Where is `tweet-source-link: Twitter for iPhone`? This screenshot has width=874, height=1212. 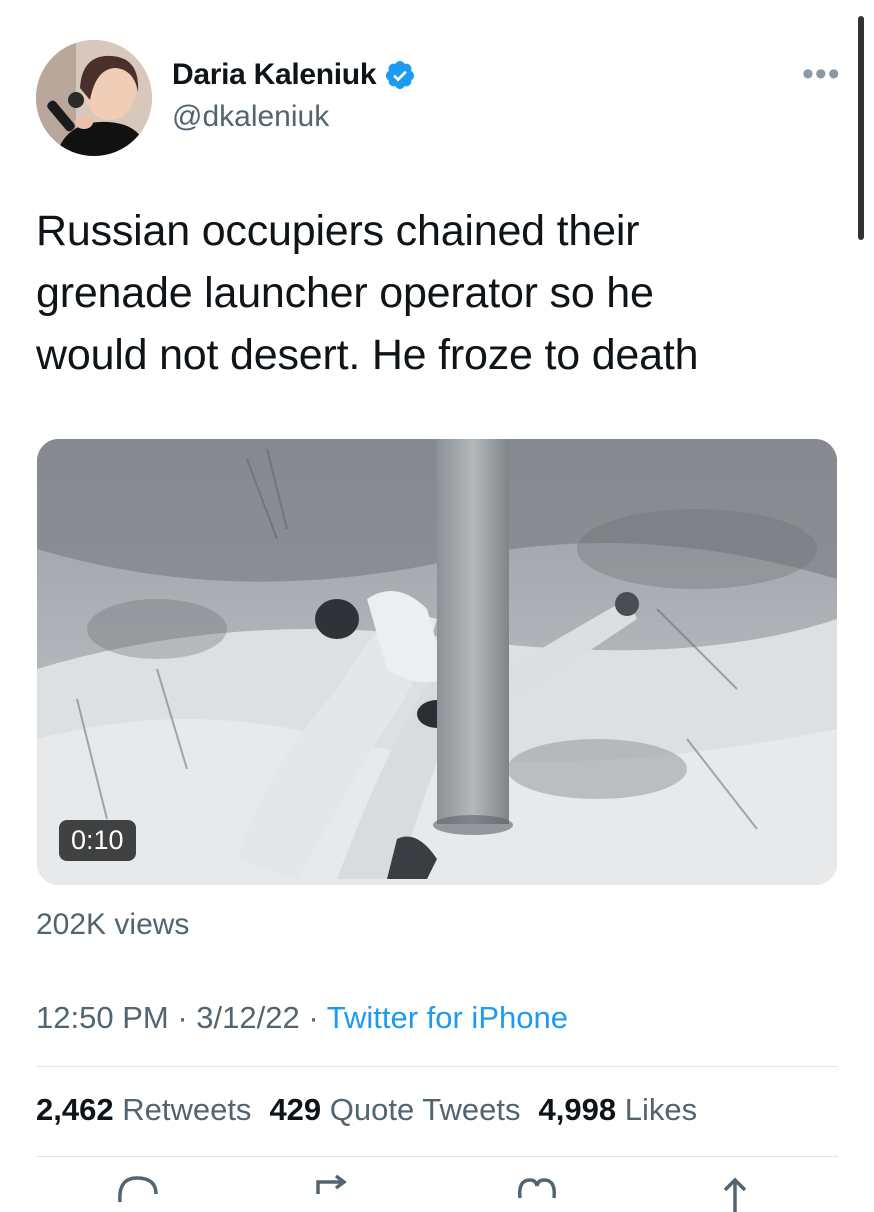
tweet-source-link: Twitter for iPhone is located at coordinates (447, 1017).